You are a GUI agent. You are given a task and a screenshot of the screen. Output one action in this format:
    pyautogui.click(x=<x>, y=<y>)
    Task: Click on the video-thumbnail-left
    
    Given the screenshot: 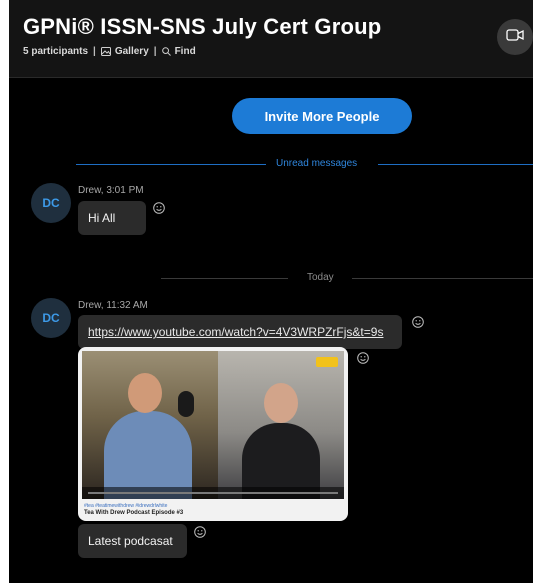 What is the action you would take?
    pyautogui.click(x=150, y=425)
    